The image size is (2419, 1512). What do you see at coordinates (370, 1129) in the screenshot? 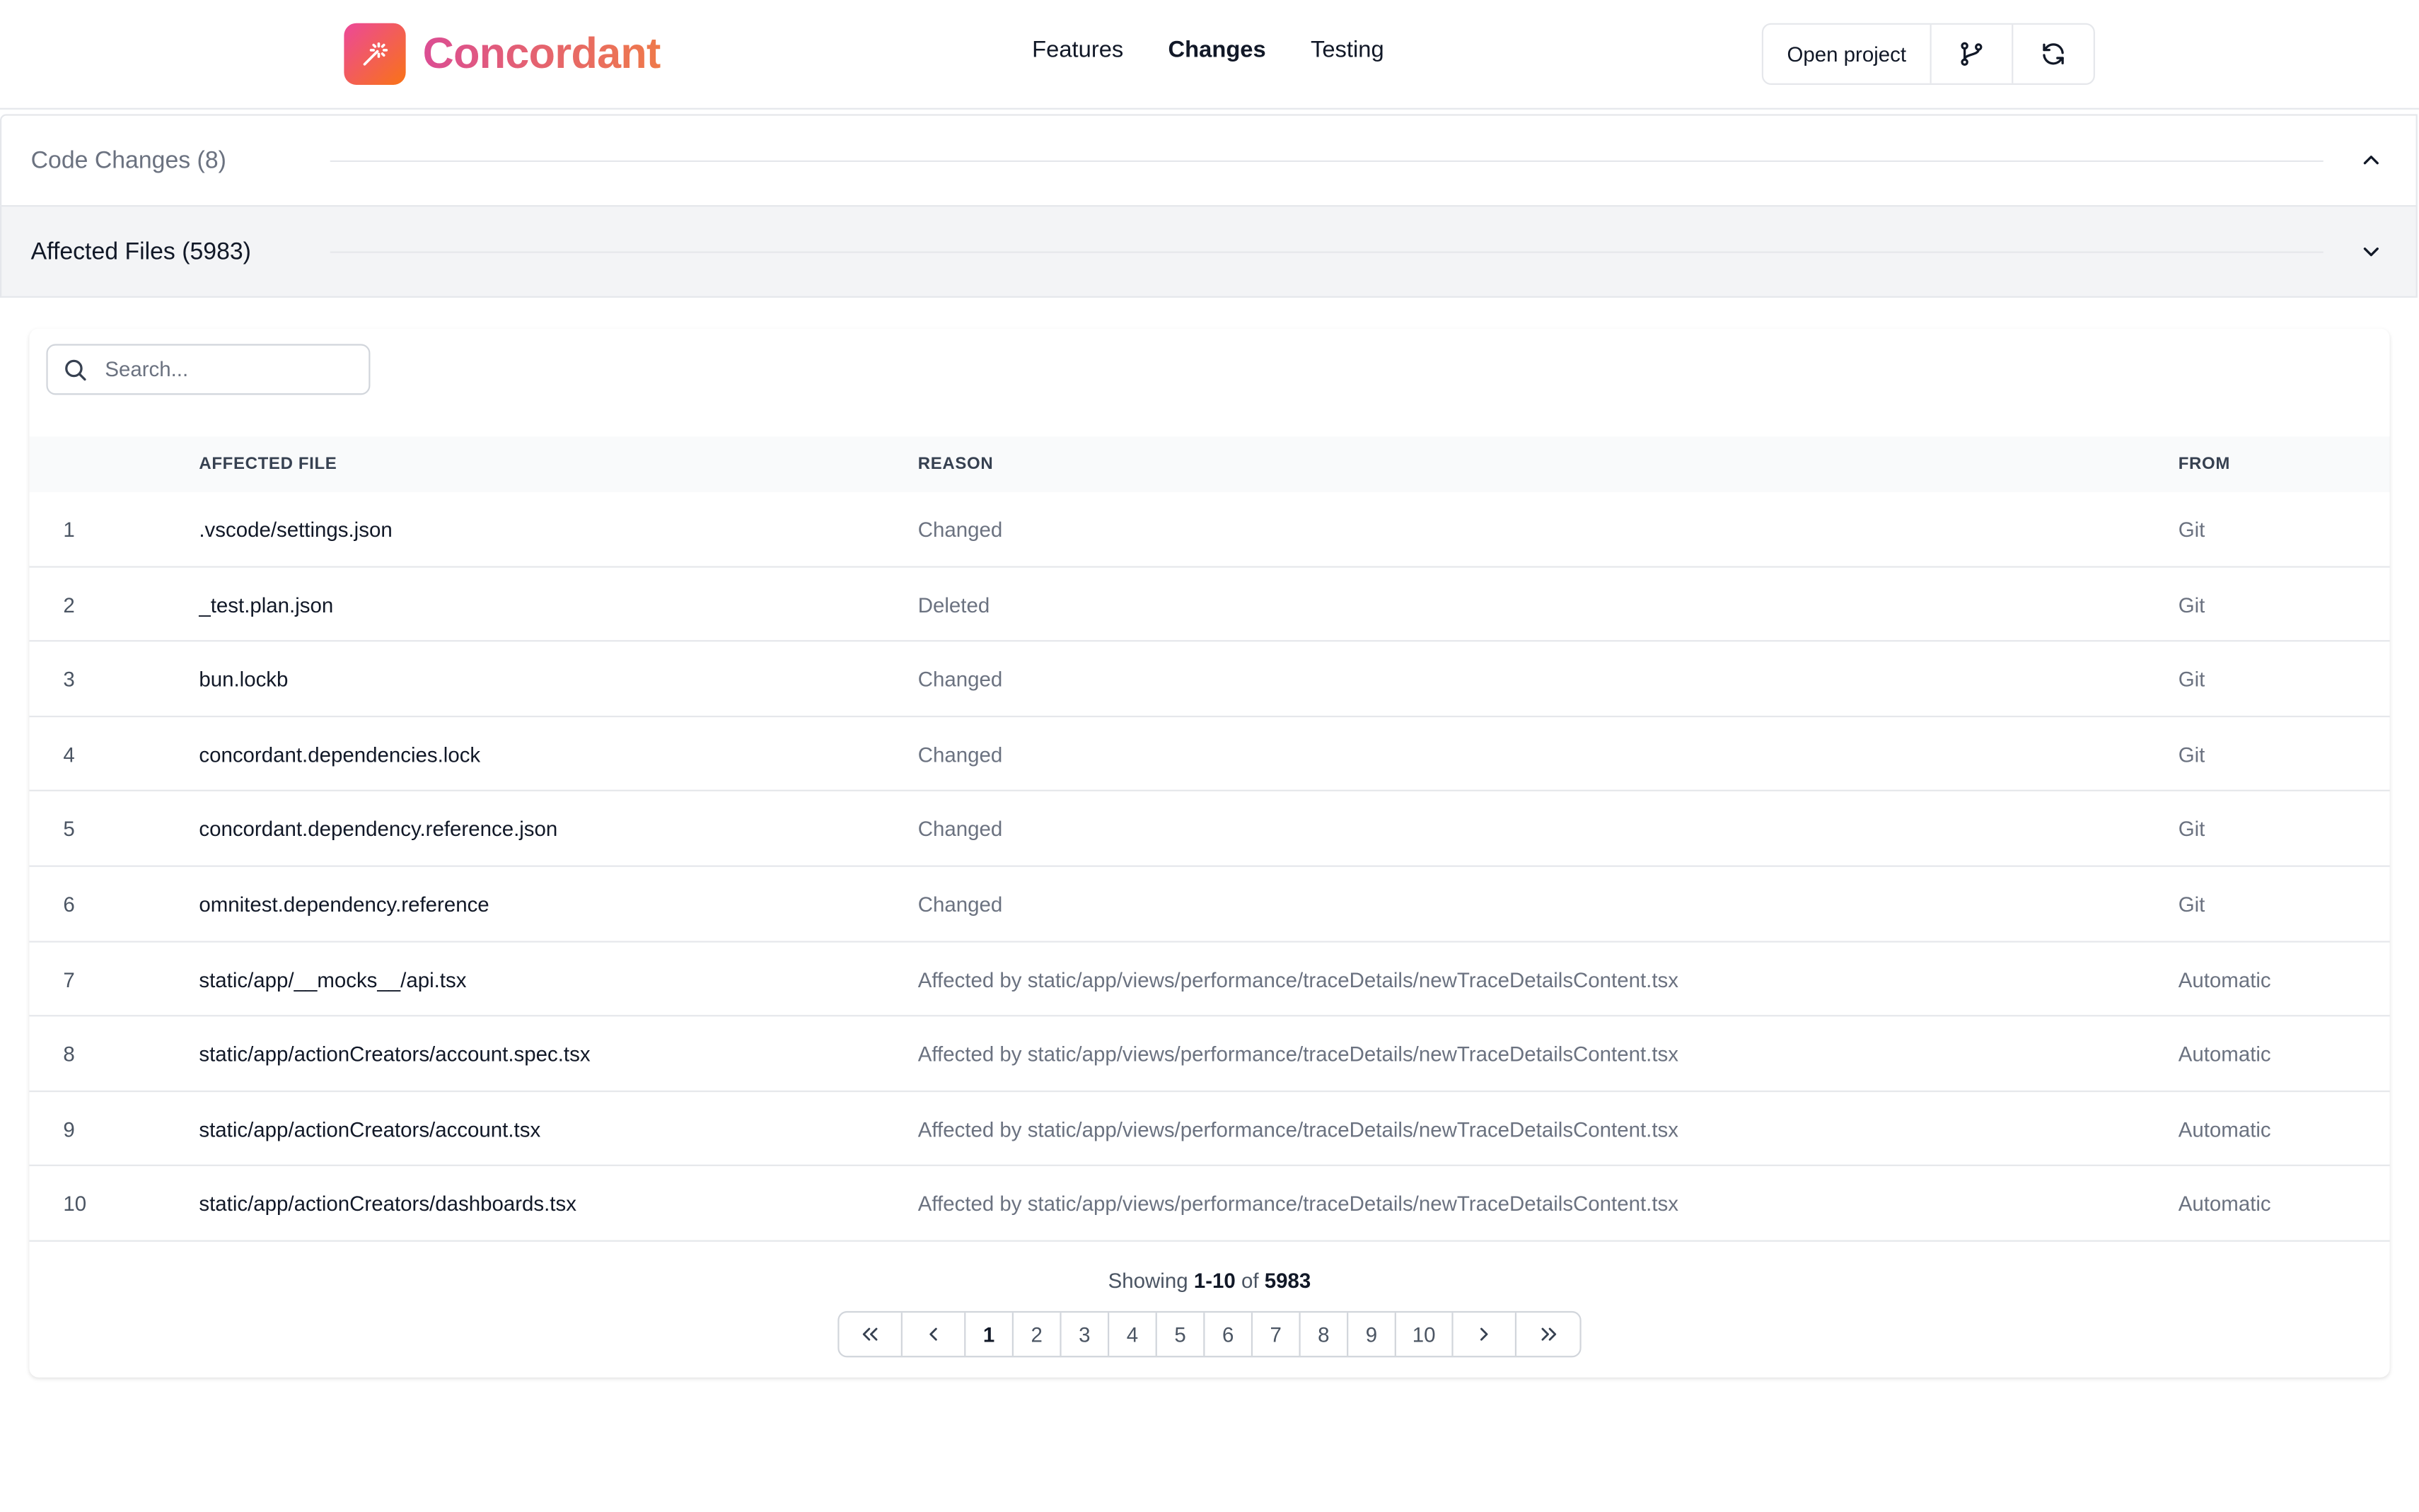
I see `row-file: static/app/actionCreators/account.tsx` at bounding box center [370, 1129].